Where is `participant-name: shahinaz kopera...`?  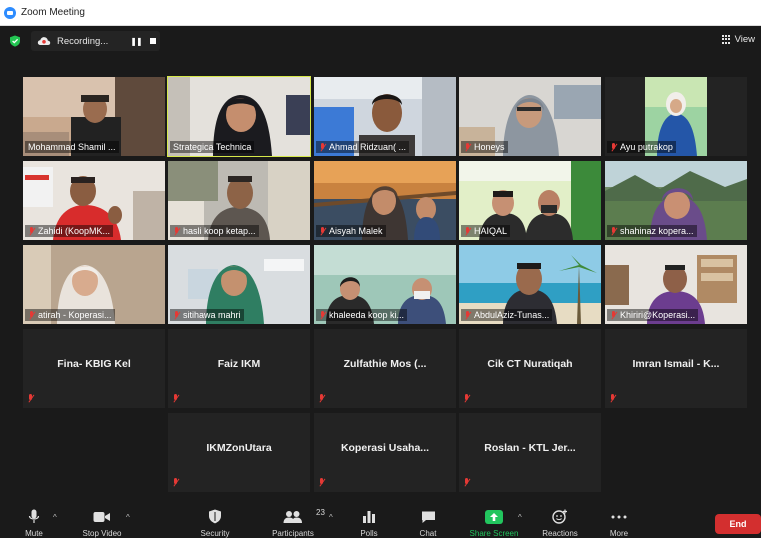
participant-name: shahinaz kopera... is located at coordinates (652, 231).